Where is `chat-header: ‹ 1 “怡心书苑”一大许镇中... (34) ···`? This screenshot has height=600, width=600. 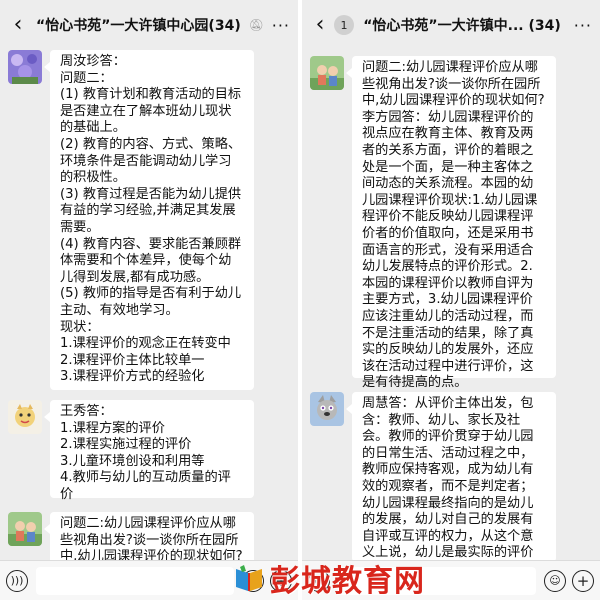
chat-header: ‹ 1 “怡心书苑”一大许镇中... (34) ··· is located at coordinates (451, 25).